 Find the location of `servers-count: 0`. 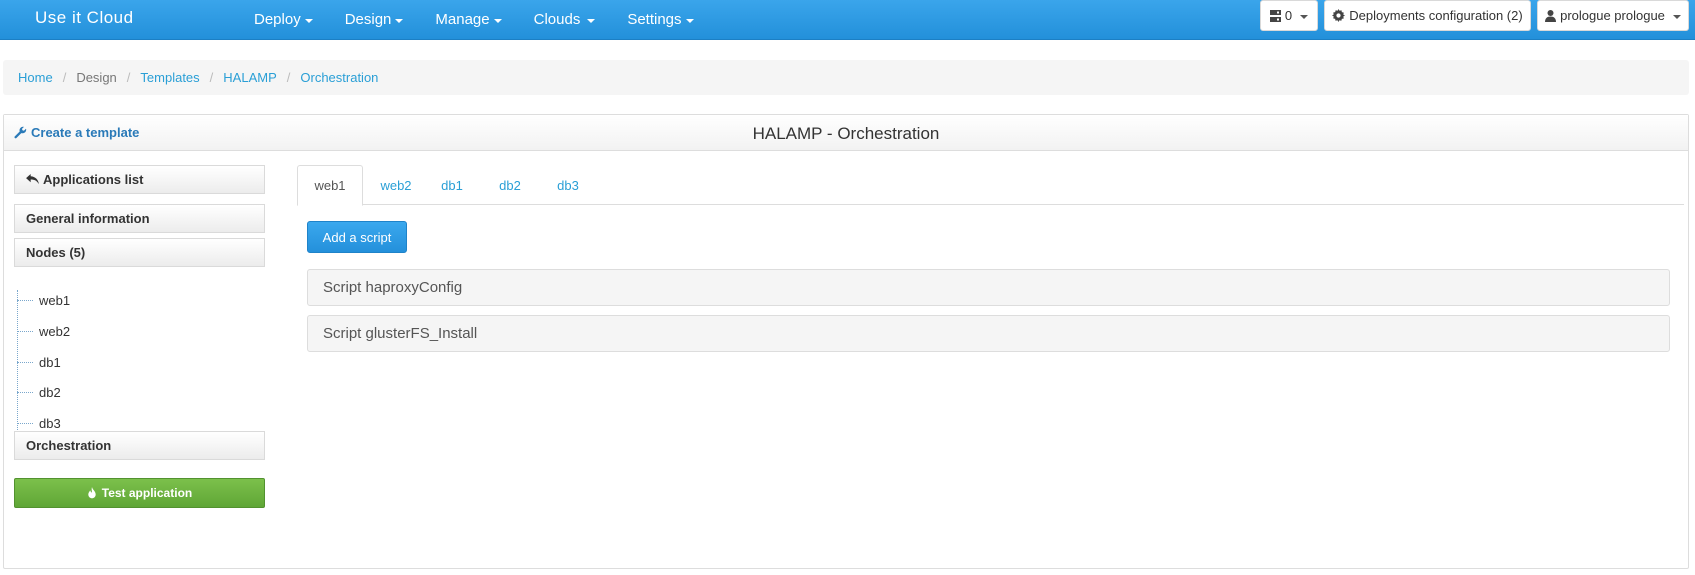

servers-count: 0 is located at coordinates (1288, 15).